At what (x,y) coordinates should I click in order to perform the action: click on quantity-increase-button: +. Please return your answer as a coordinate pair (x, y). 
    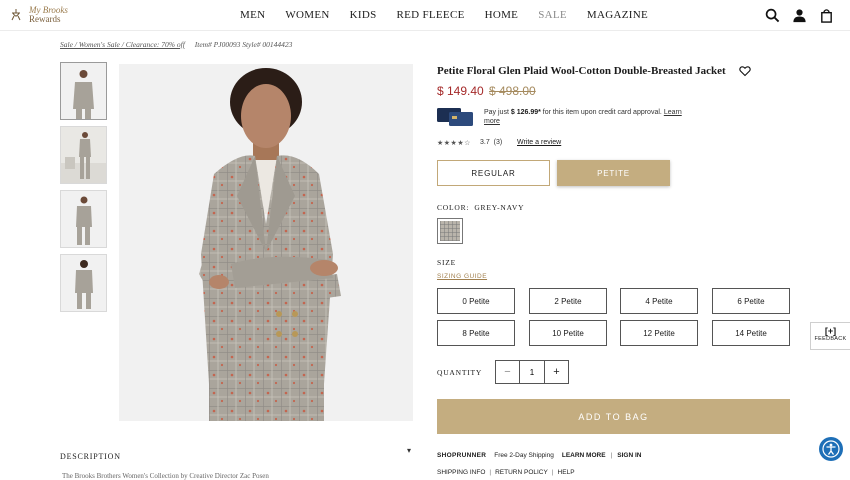
    Looking at the image, I should click on (556, 372).